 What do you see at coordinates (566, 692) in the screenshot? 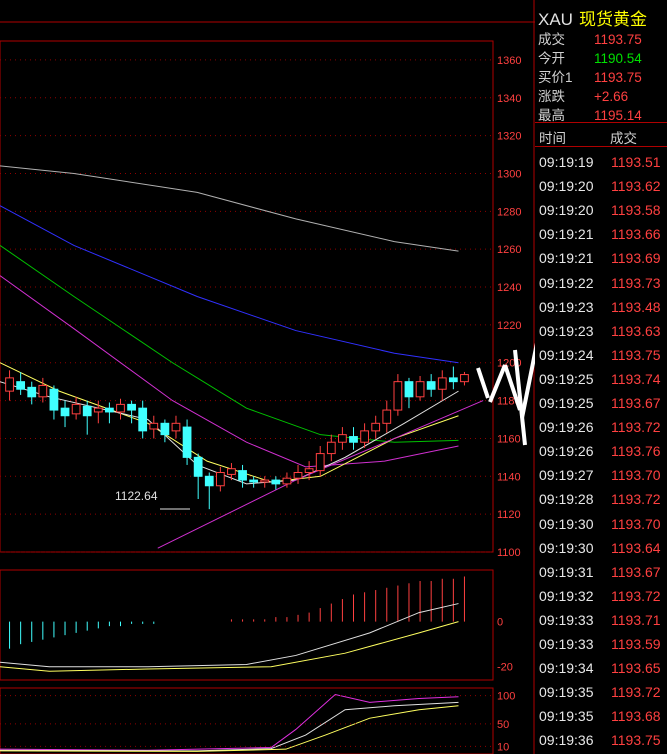
I see `tick-time: 09:19:35` at bounding box center [566, 692].